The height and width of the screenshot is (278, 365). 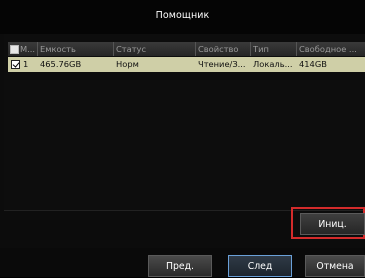 What do you see at coordinates (15, 64) in the screenshot?
I see `row-checkbox` at bounding box center [15, 64].